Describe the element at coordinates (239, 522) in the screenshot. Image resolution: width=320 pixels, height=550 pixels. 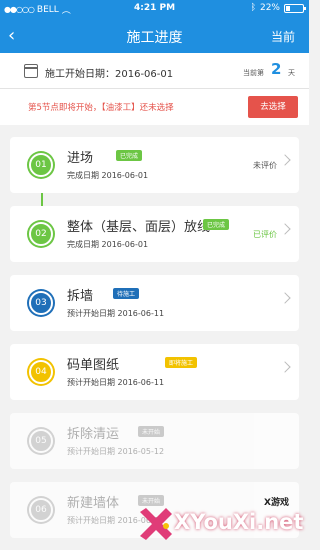
I see `watermark-text: XYouXi.net` at that location.